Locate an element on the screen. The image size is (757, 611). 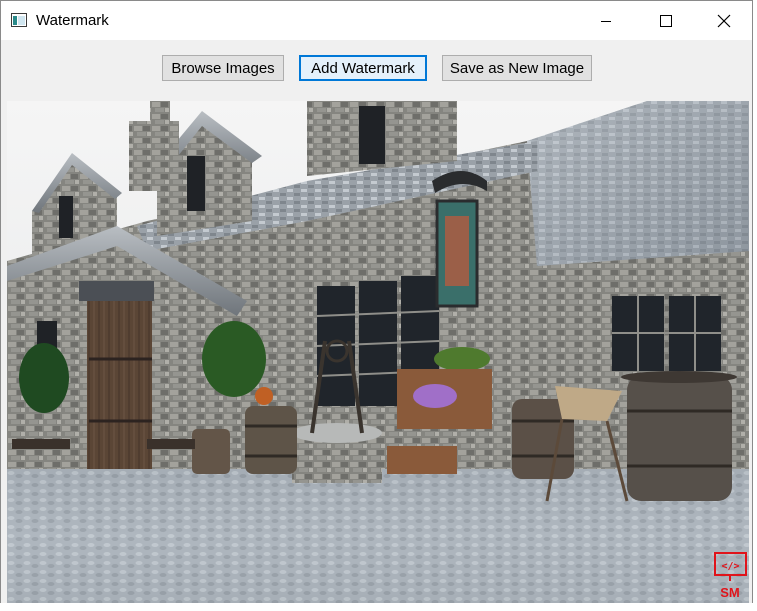
watermark-text: SM is located at coordinates (730, 592).